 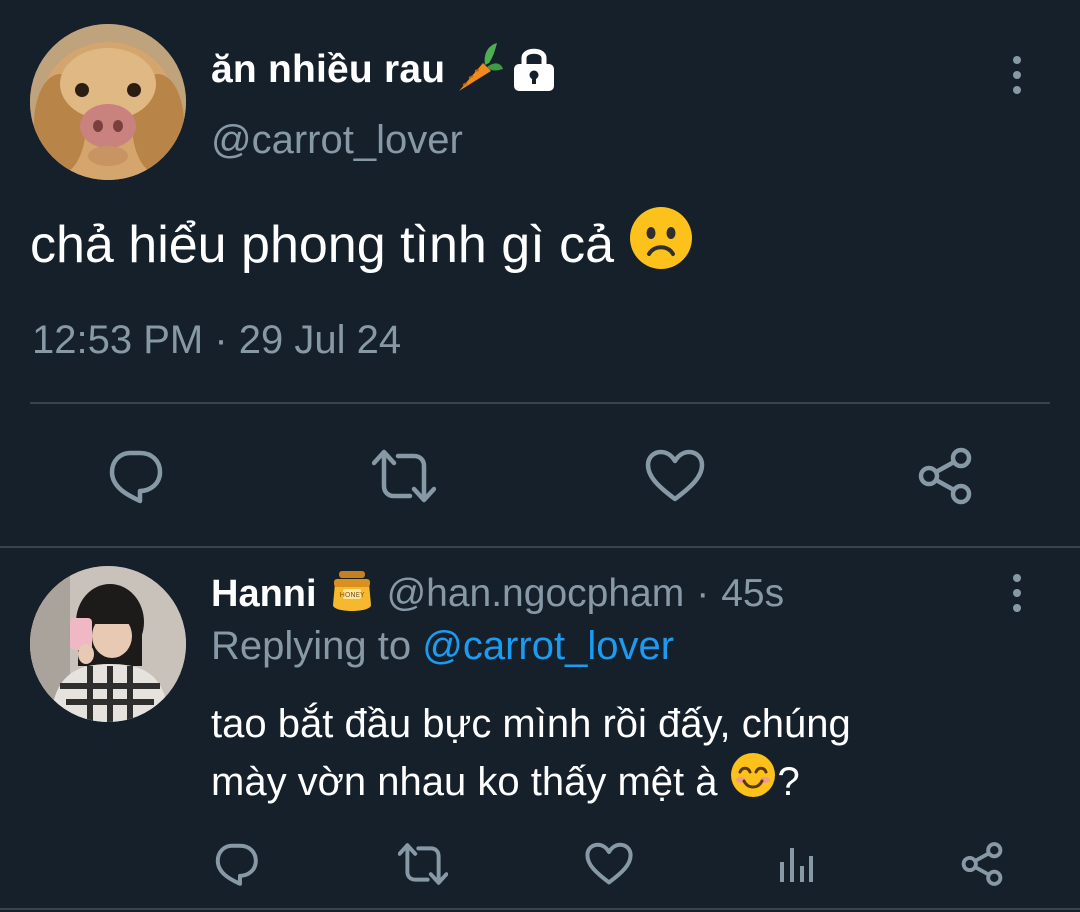 I want to click on reply-header: Hanni HONEY @han.ngocpham · 45s, so click(x=497, y=594).